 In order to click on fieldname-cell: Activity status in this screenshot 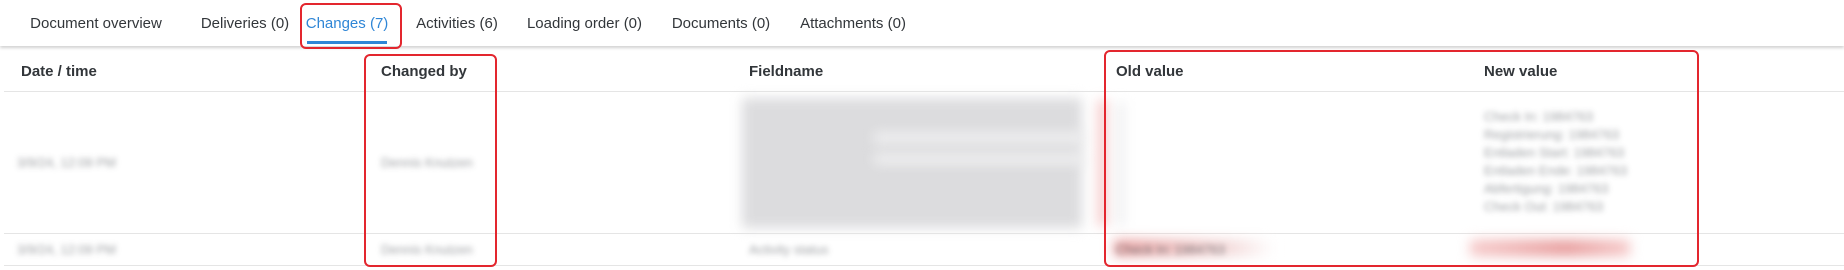, I will do `click(789, 249)`.